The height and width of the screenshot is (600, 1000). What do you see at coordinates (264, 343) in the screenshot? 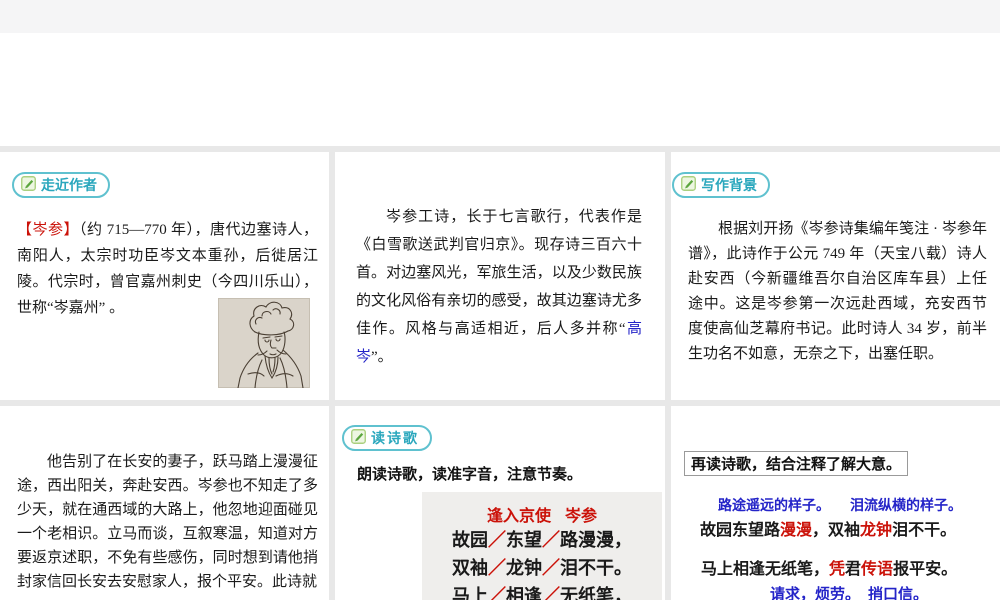
I see `poet-portrait` at bounding box center [264, 343].